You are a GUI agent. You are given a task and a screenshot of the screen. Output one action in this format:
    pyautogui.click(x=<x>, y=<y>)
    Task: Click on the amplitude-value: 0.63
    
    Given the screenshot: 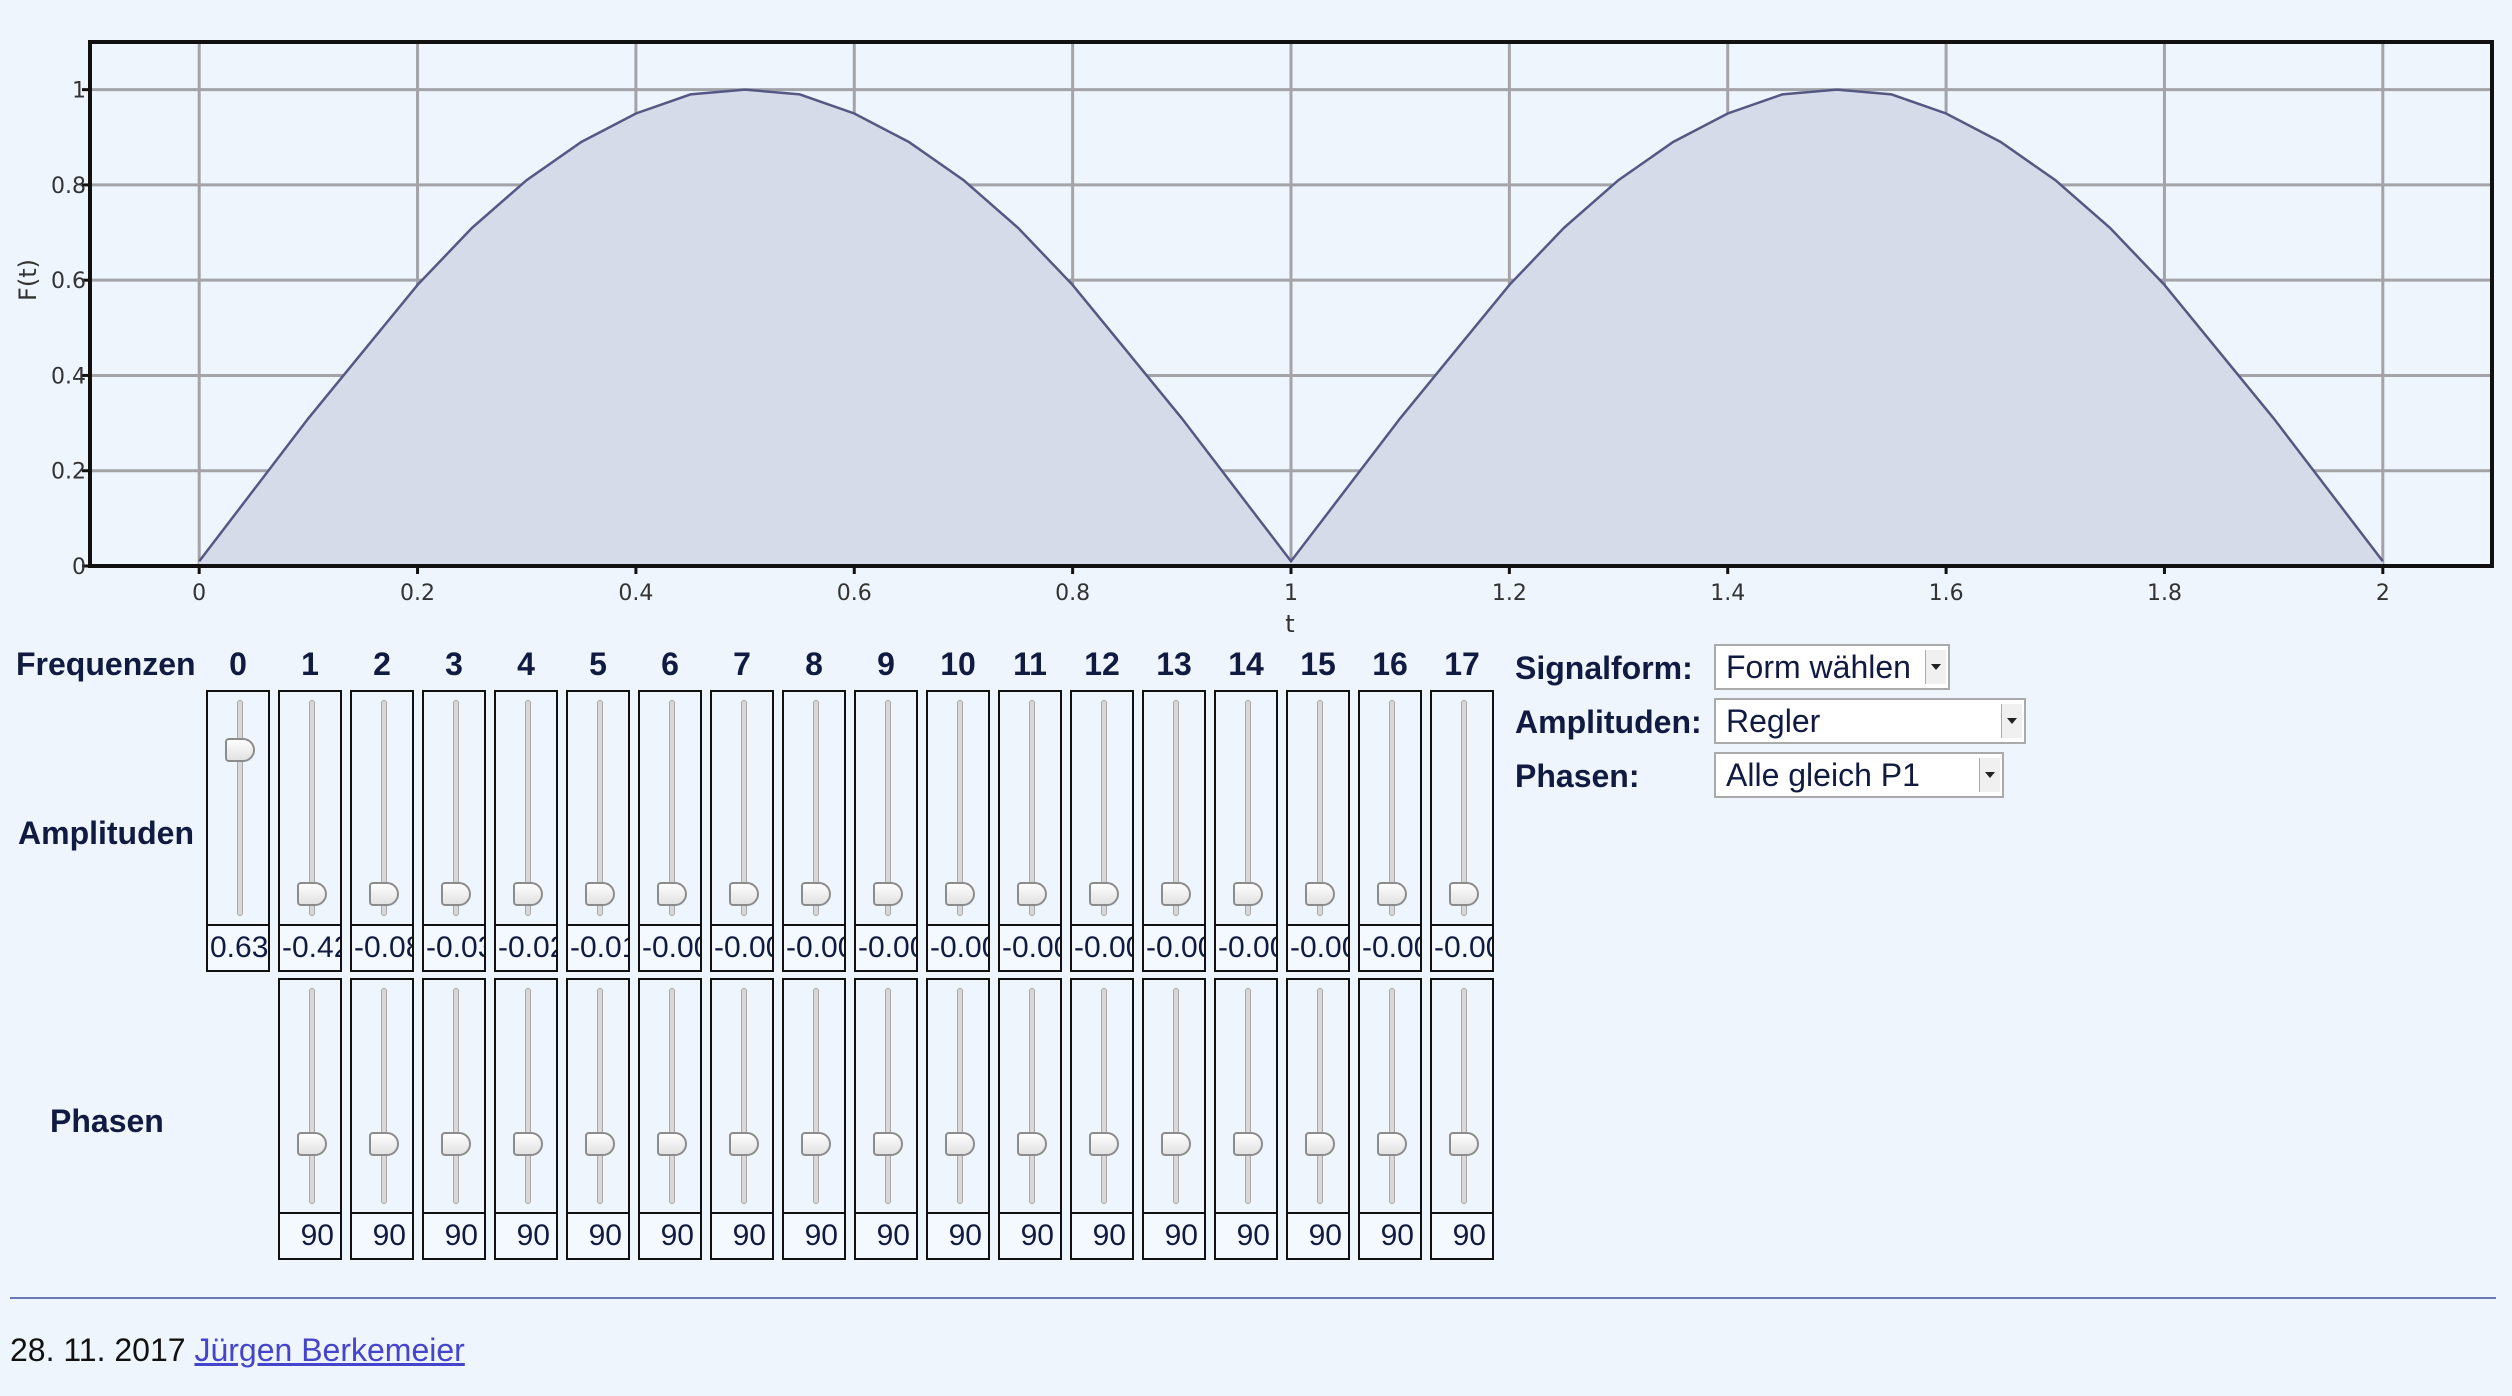 What is the action you would take?
    pyautogui.click(x=238, y=948)
    